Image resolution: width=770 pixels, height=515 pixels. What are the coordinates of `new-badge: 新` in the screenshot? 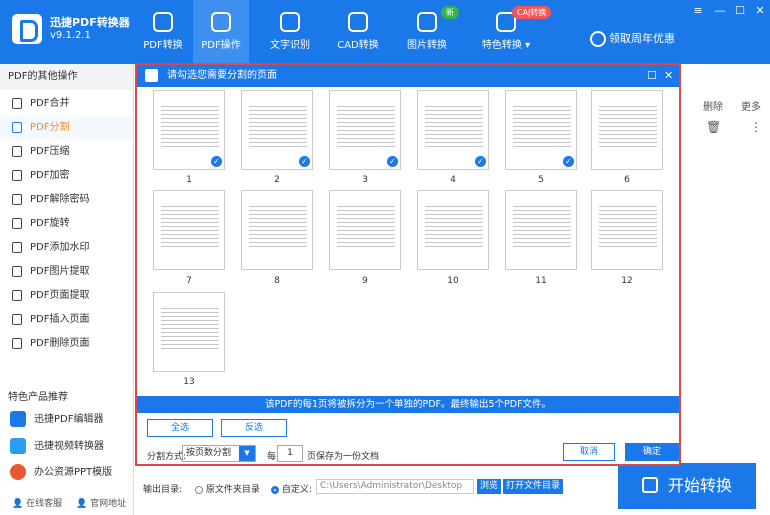 It's located at (450, 12).